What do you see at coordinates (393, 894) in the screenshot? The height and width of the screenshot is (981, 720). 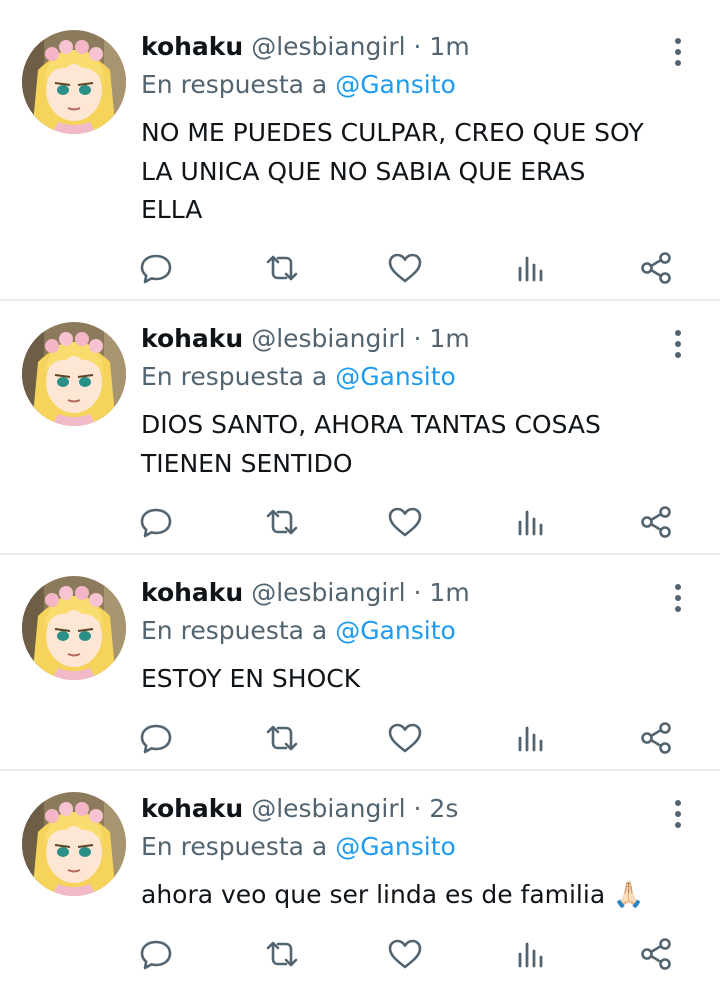 I see `tweet-text-line: ahora veo que ser linda es de familia 🙏🏻` at bounding box center [393, 894].